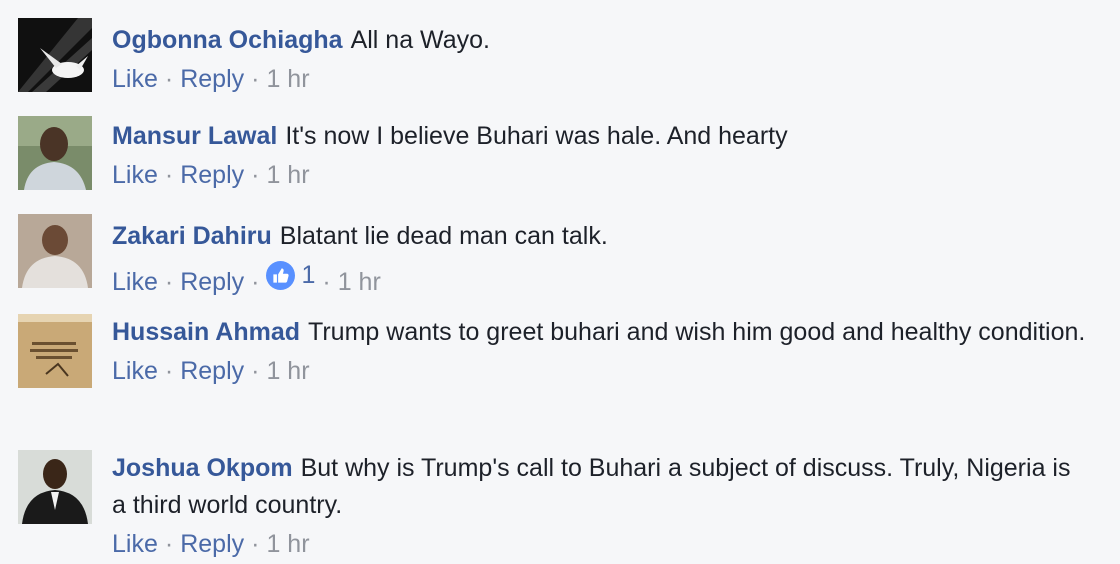 This screenshot has width=1120, height=564. Describe the element at coordinates (601, 279) in the screenshot. I see `comment-actions: Like · Reply · 1 · 1 hr` at that location.